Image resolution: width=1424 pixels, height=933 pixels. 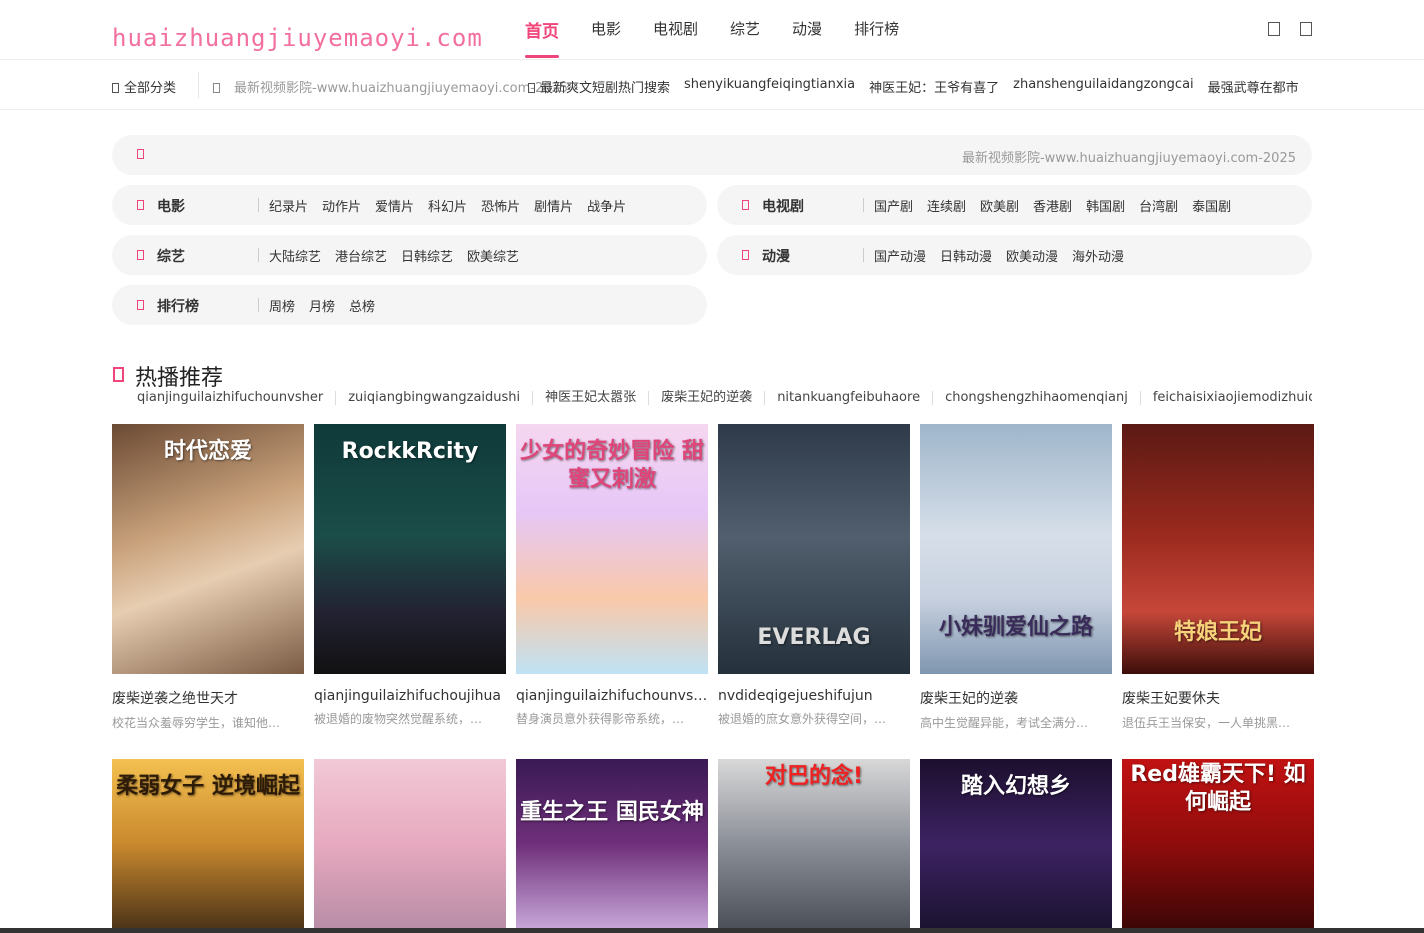 I want to click on category-link: 港台综艺, so click(x=361, y=255).